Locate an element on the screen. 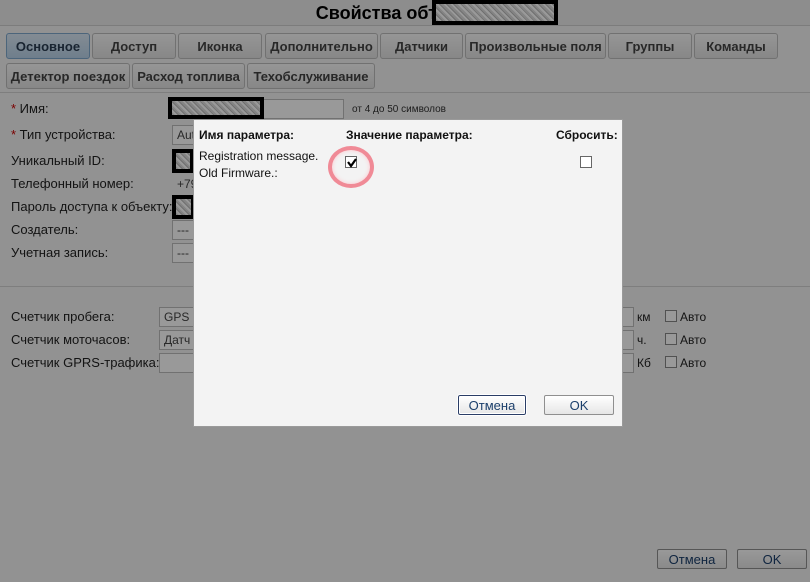 This screenshot has width=810, height=582. dialog-ok-button: OK is located at coordinates (579, 405).